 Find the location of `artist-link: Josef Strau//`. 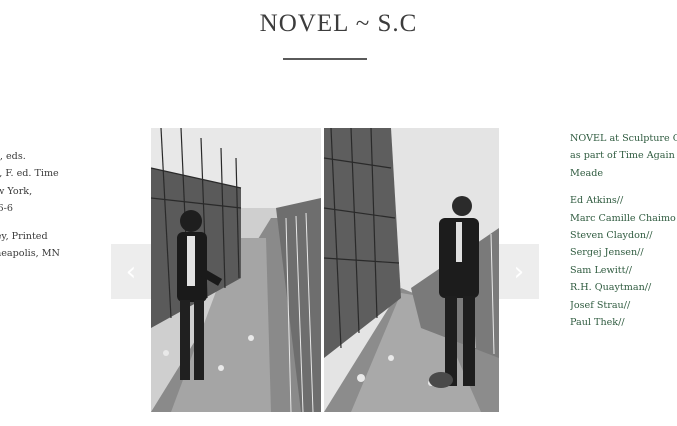

artist-link: Josef Strau// is located at coordinates (623, 305).